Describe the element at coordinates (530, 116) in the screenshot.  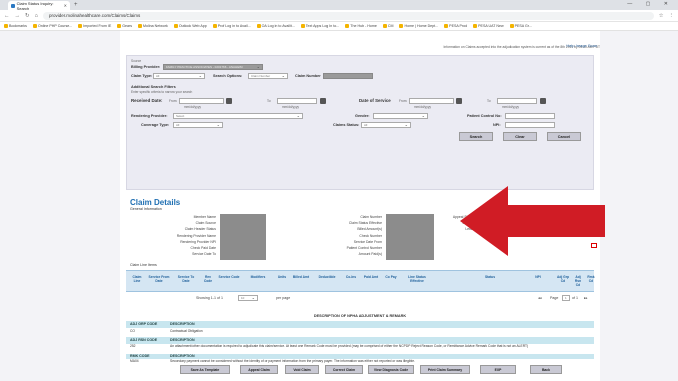
I see `patient-control-input` at that location.